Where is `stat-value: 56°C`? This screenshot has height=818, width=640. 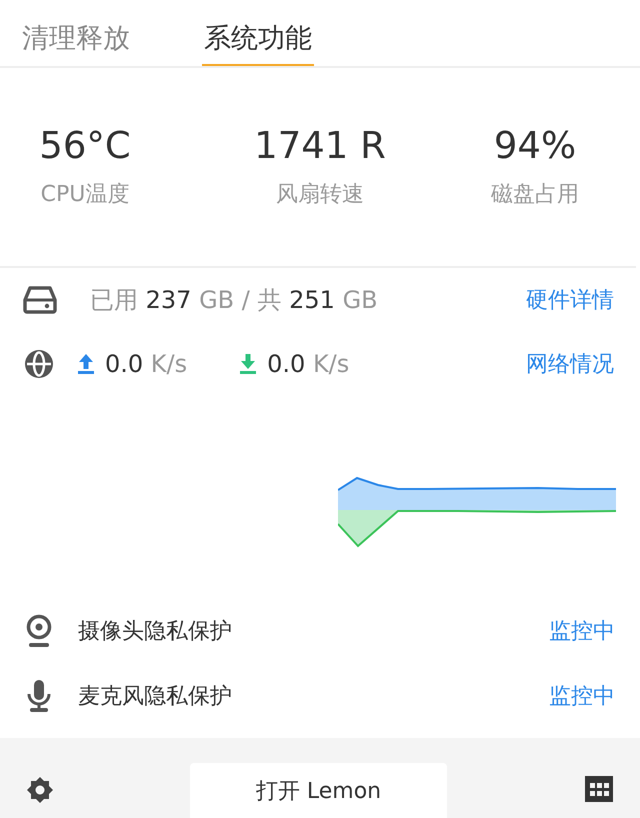
stat-value: 56°C is located at coordinates (85, 145).